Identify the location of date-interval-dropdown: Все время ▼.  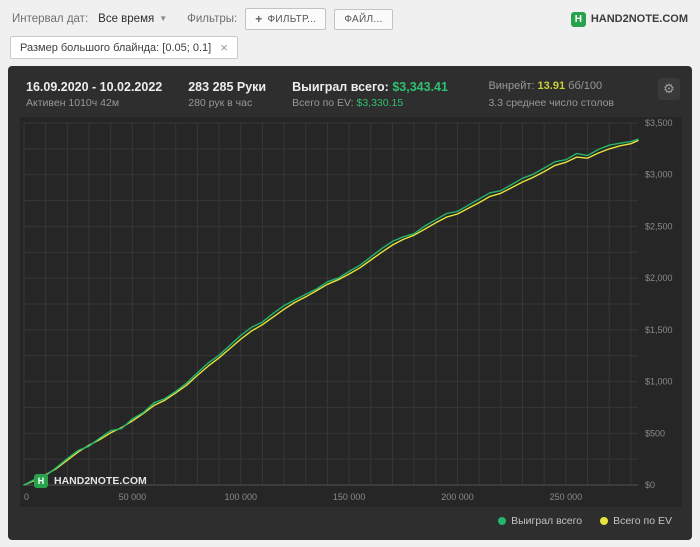
(132, 19).